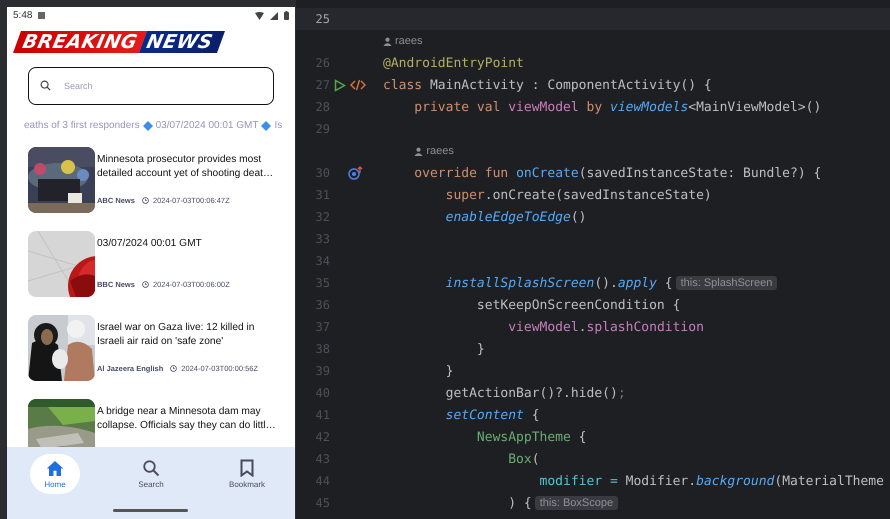 This screenshot has width=890, height=519. Describe the element at coordinates (340, 85) in the screenshot. I see `run-icon` at that location.